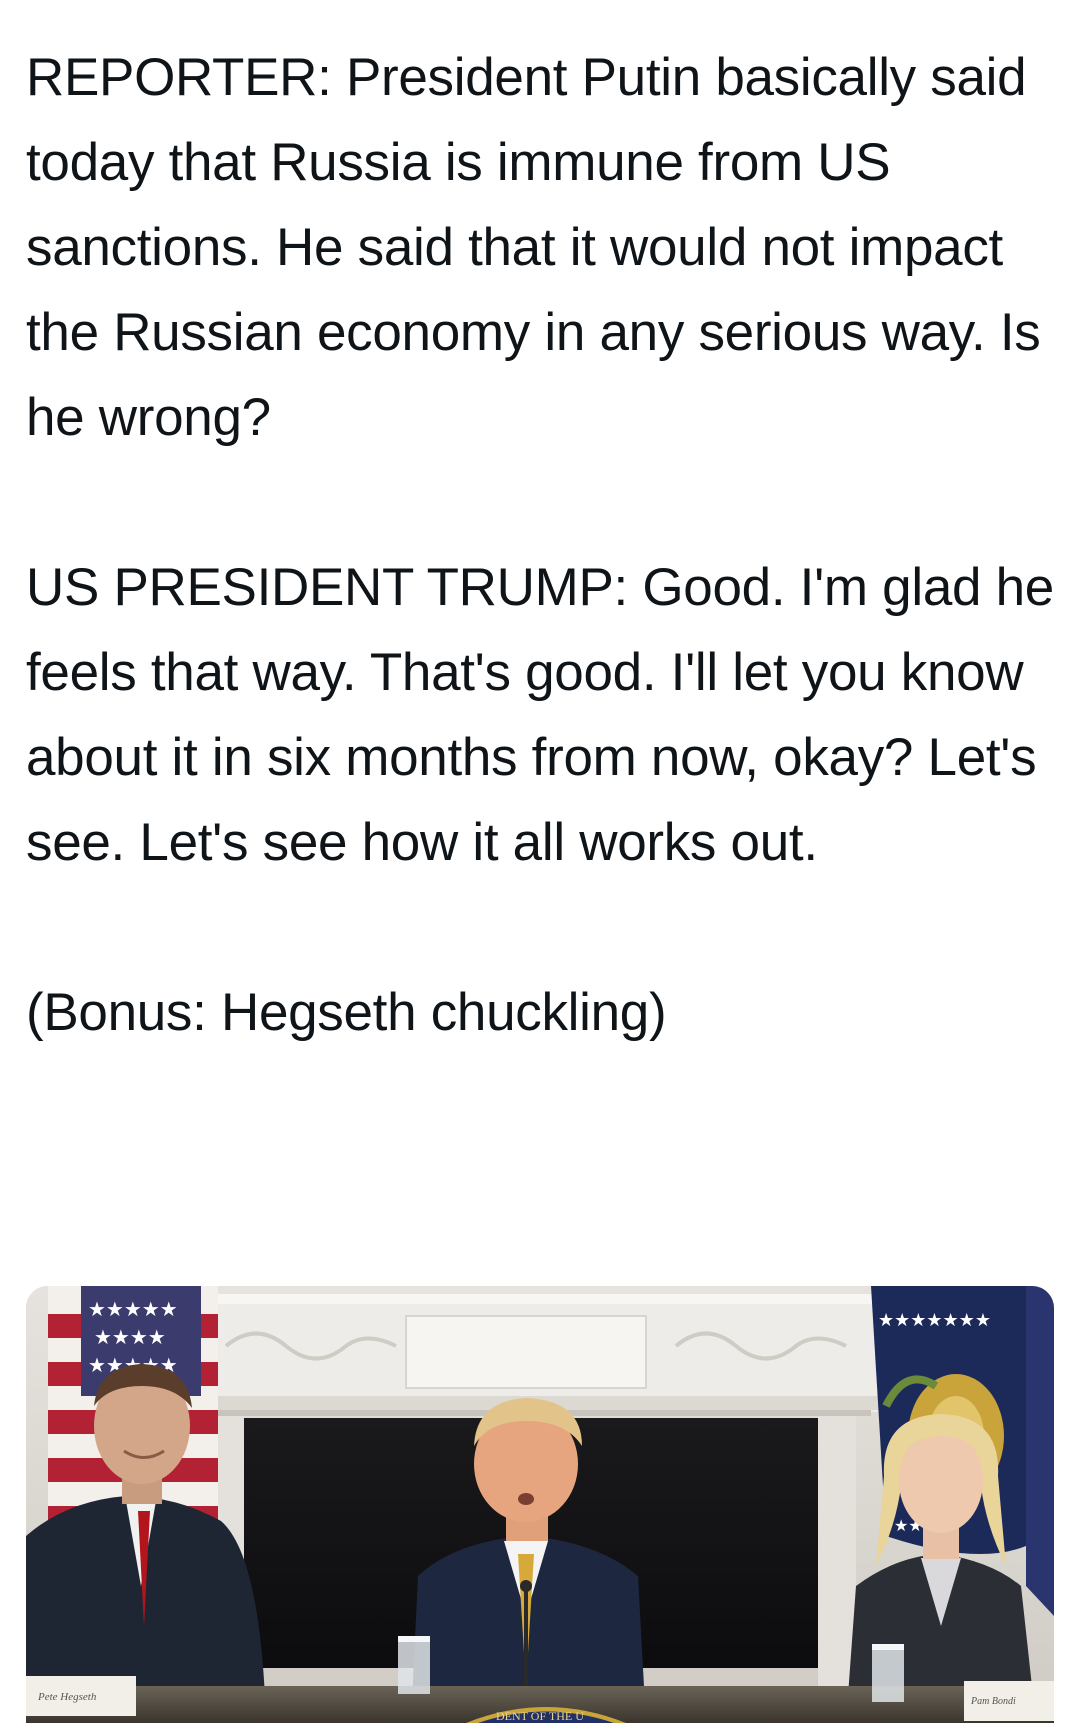  What do you see at coordinates (540, 1716) in the screenshot?
I see `svg-text: DENT OF THE U` at bounding box center [540, 1716].